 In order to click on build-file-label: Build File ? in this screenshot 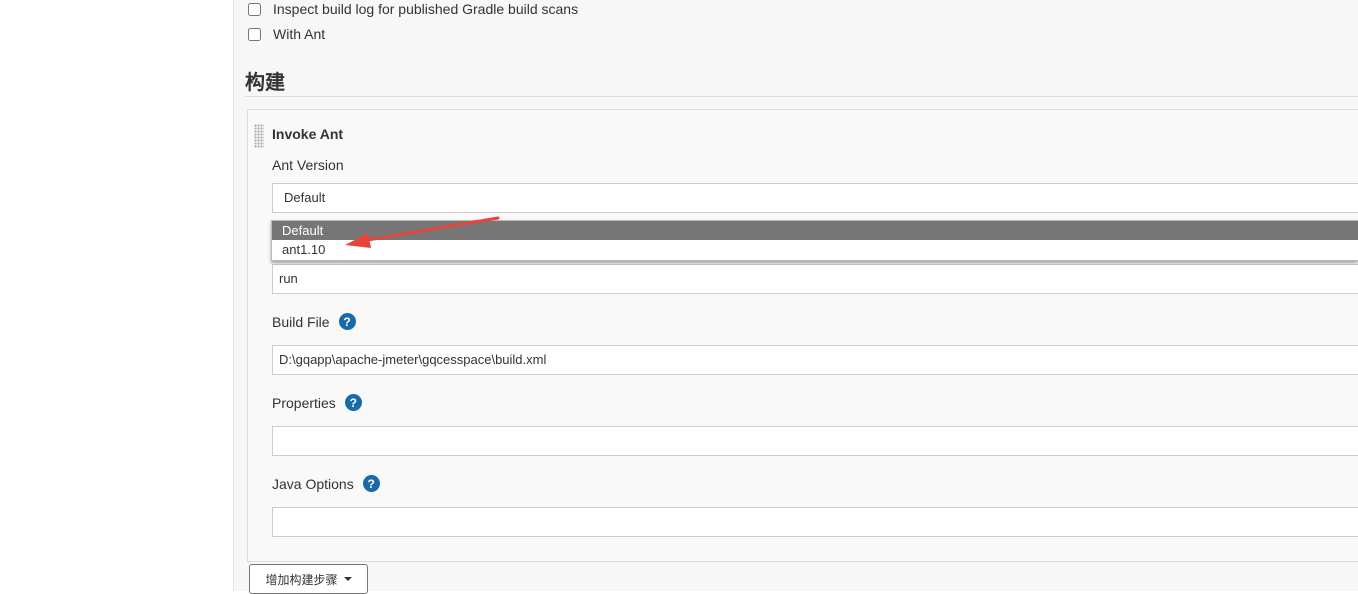, I will do `click(314, 321)`.